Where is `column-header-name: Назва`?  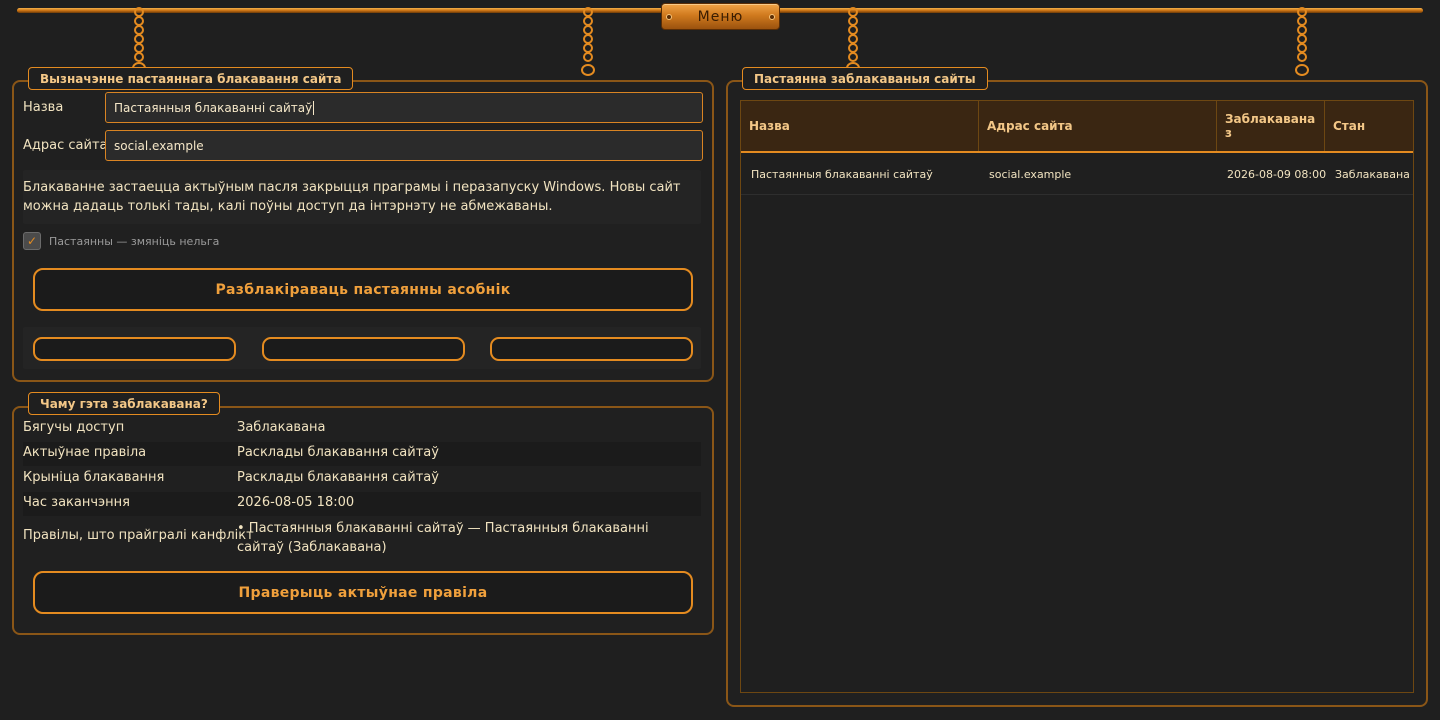
column-header-name: Назва is located at coordinates (860, 126).